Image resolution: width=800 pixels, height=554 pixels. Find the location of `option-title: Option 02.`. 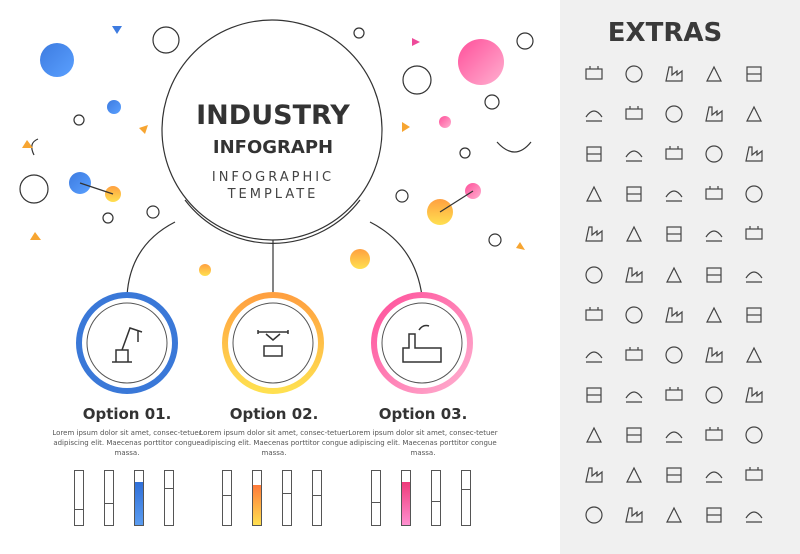

option-title: Option 02. is located at coordinates (274, 414).